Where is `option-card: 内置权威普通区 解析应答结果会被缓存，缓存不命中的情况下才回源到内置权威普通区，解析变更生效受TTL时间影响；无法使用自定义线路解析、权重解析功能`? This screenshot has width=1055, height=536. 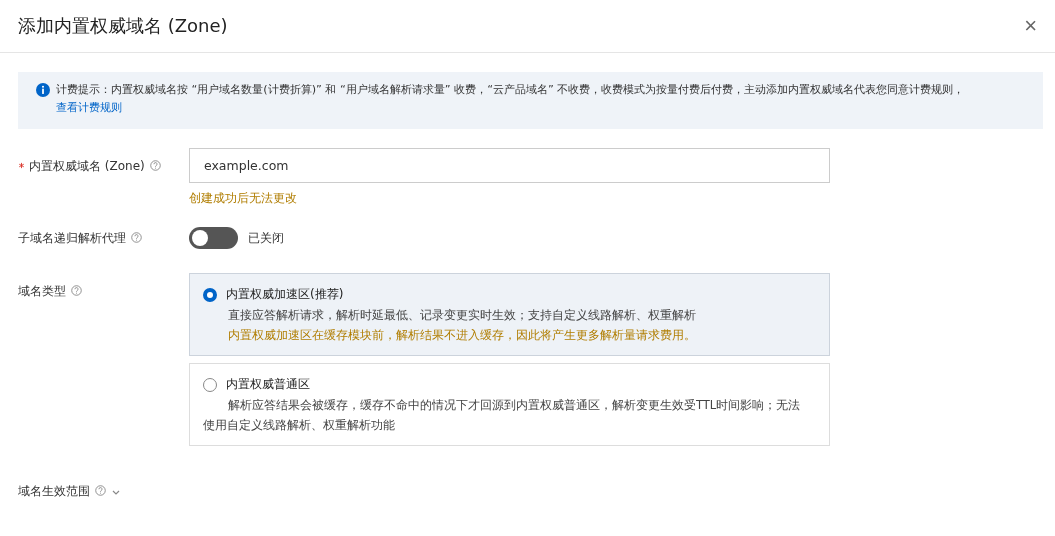 option-card: 内置权威普通区 解析应答结果会被缓存，缓存不命中的情况下才回源到内置权威普通区，解析变更生效受TTL时间影响；无法使用自定义线路解析、权重解析功能 is located at coordinates (509, 404).